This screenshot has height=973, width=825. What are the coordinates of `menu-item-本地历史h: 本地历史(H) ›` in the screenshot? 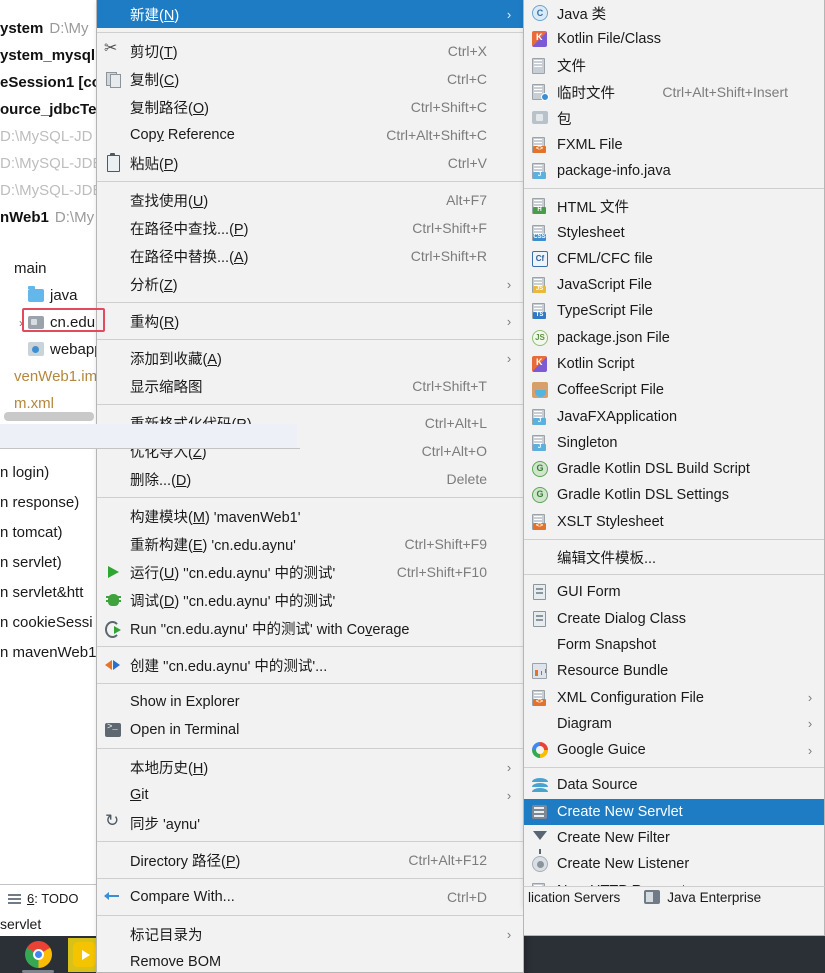 It's located at (310, 767).